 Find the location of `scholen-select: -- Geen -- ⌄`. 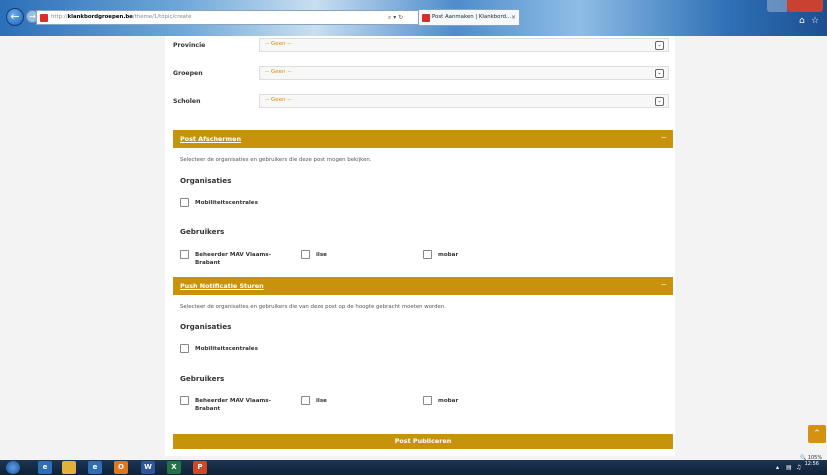

scholen-select: -- Geen -- ⌄ is located at coordinates (464, 101).